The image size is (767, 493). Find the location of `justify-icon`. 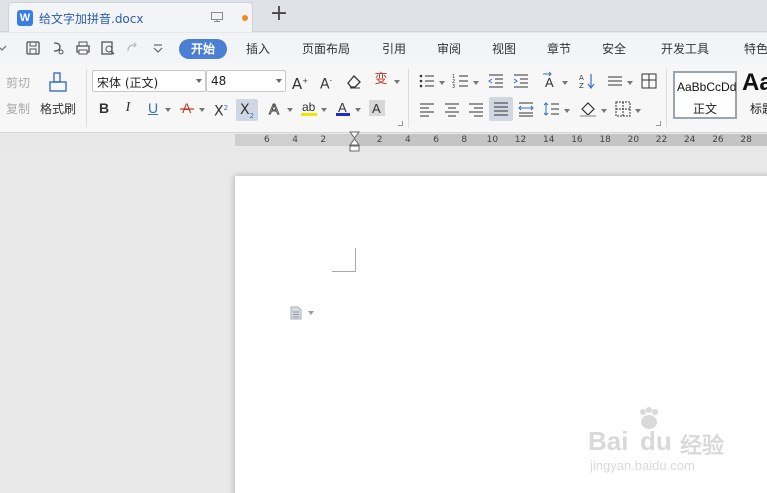

justify-icon is located at coordinates (501, 109).